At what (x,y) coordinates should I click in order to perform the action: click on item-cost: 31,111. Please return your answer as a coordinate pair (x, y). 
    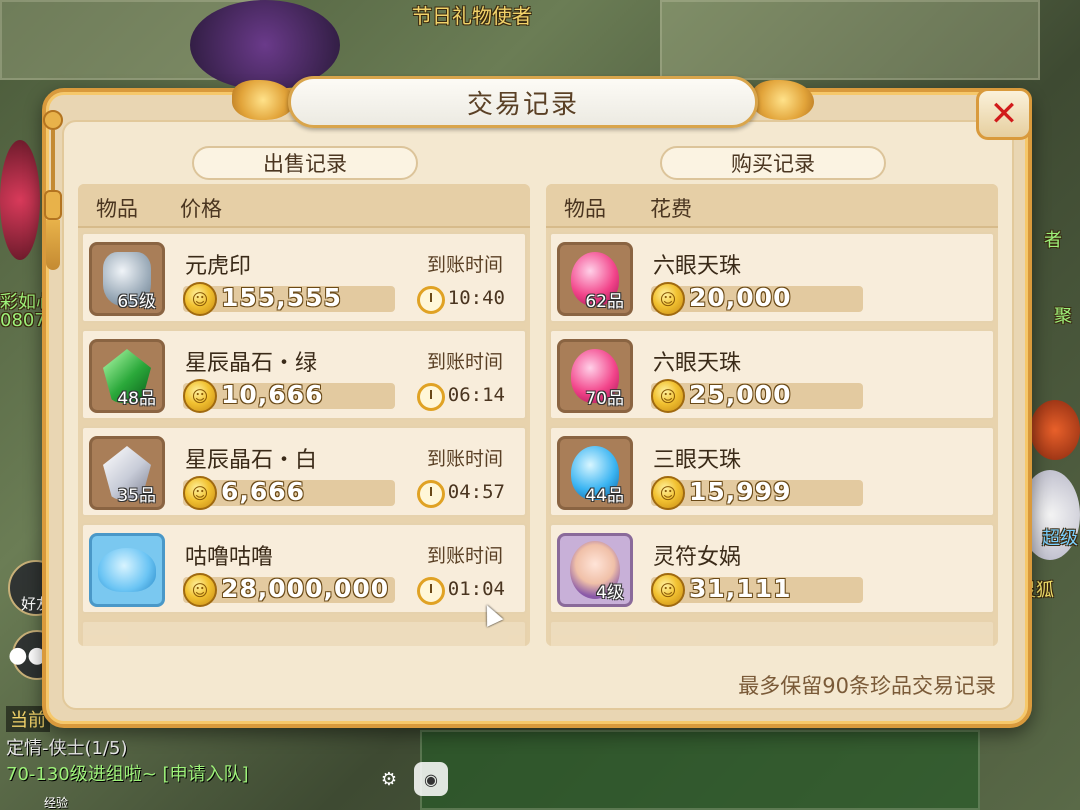
    Looking at the image, I should click on (740, 588).